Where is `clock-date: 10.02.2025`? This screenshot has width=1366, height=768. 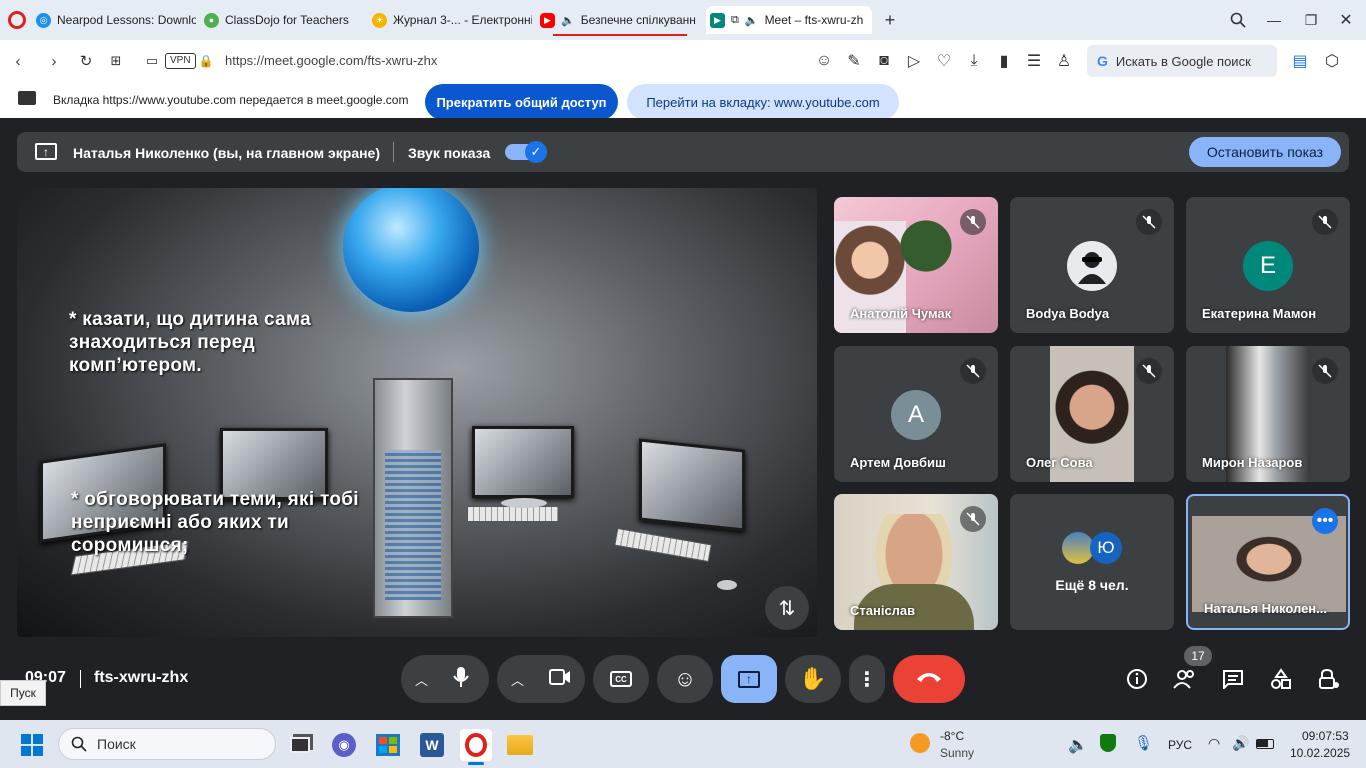 clock-date: 10.02.2025 is located at coordinates (1320, 753).